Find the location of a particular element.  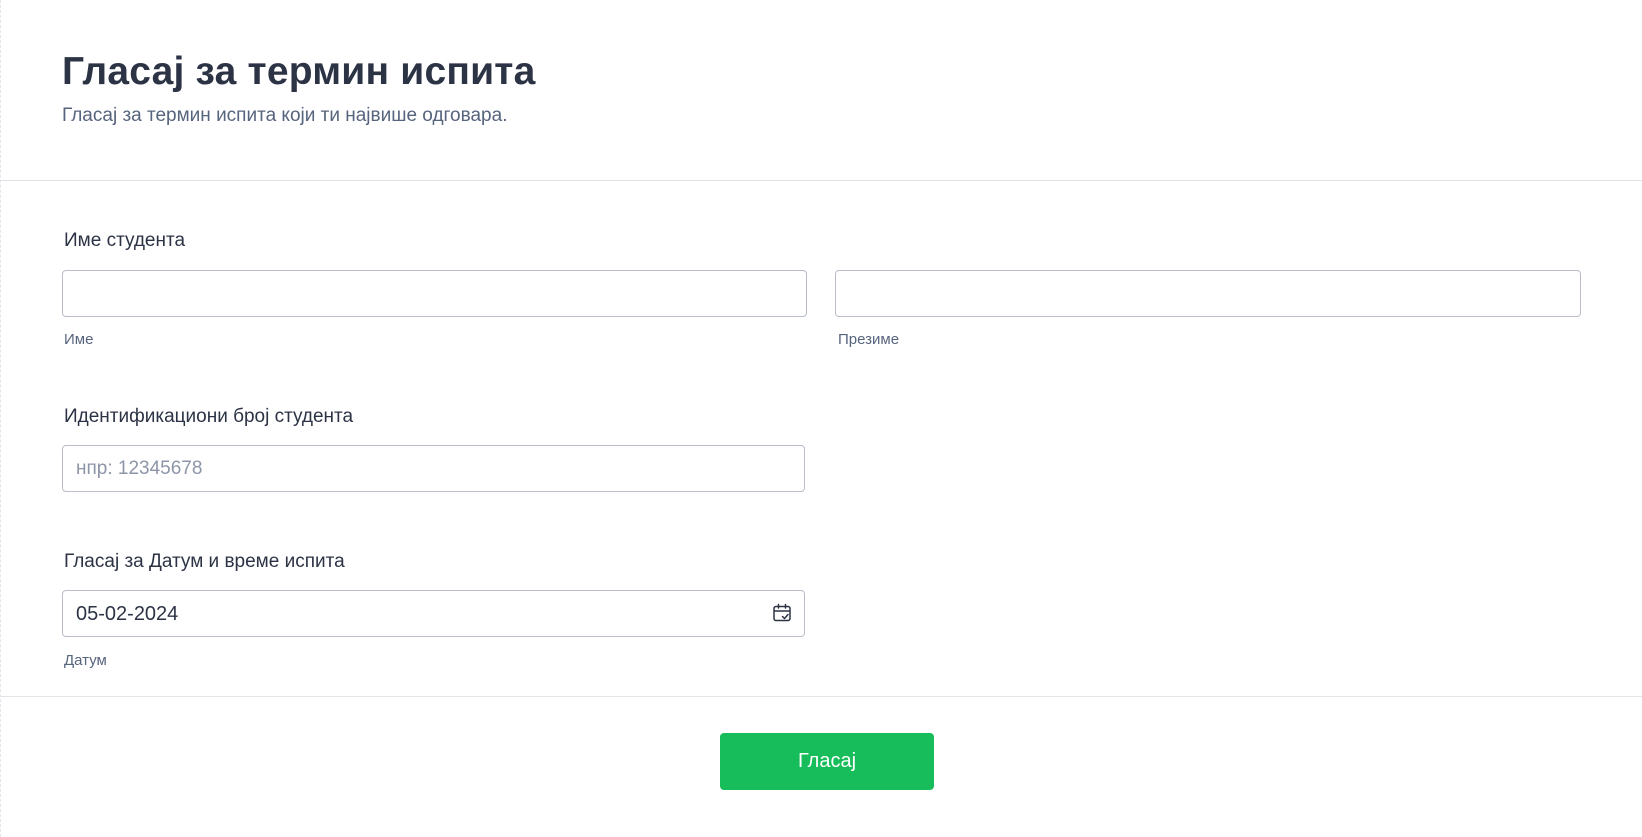

page-title: Гласај за термин испита is located at coordinates (299, 71).